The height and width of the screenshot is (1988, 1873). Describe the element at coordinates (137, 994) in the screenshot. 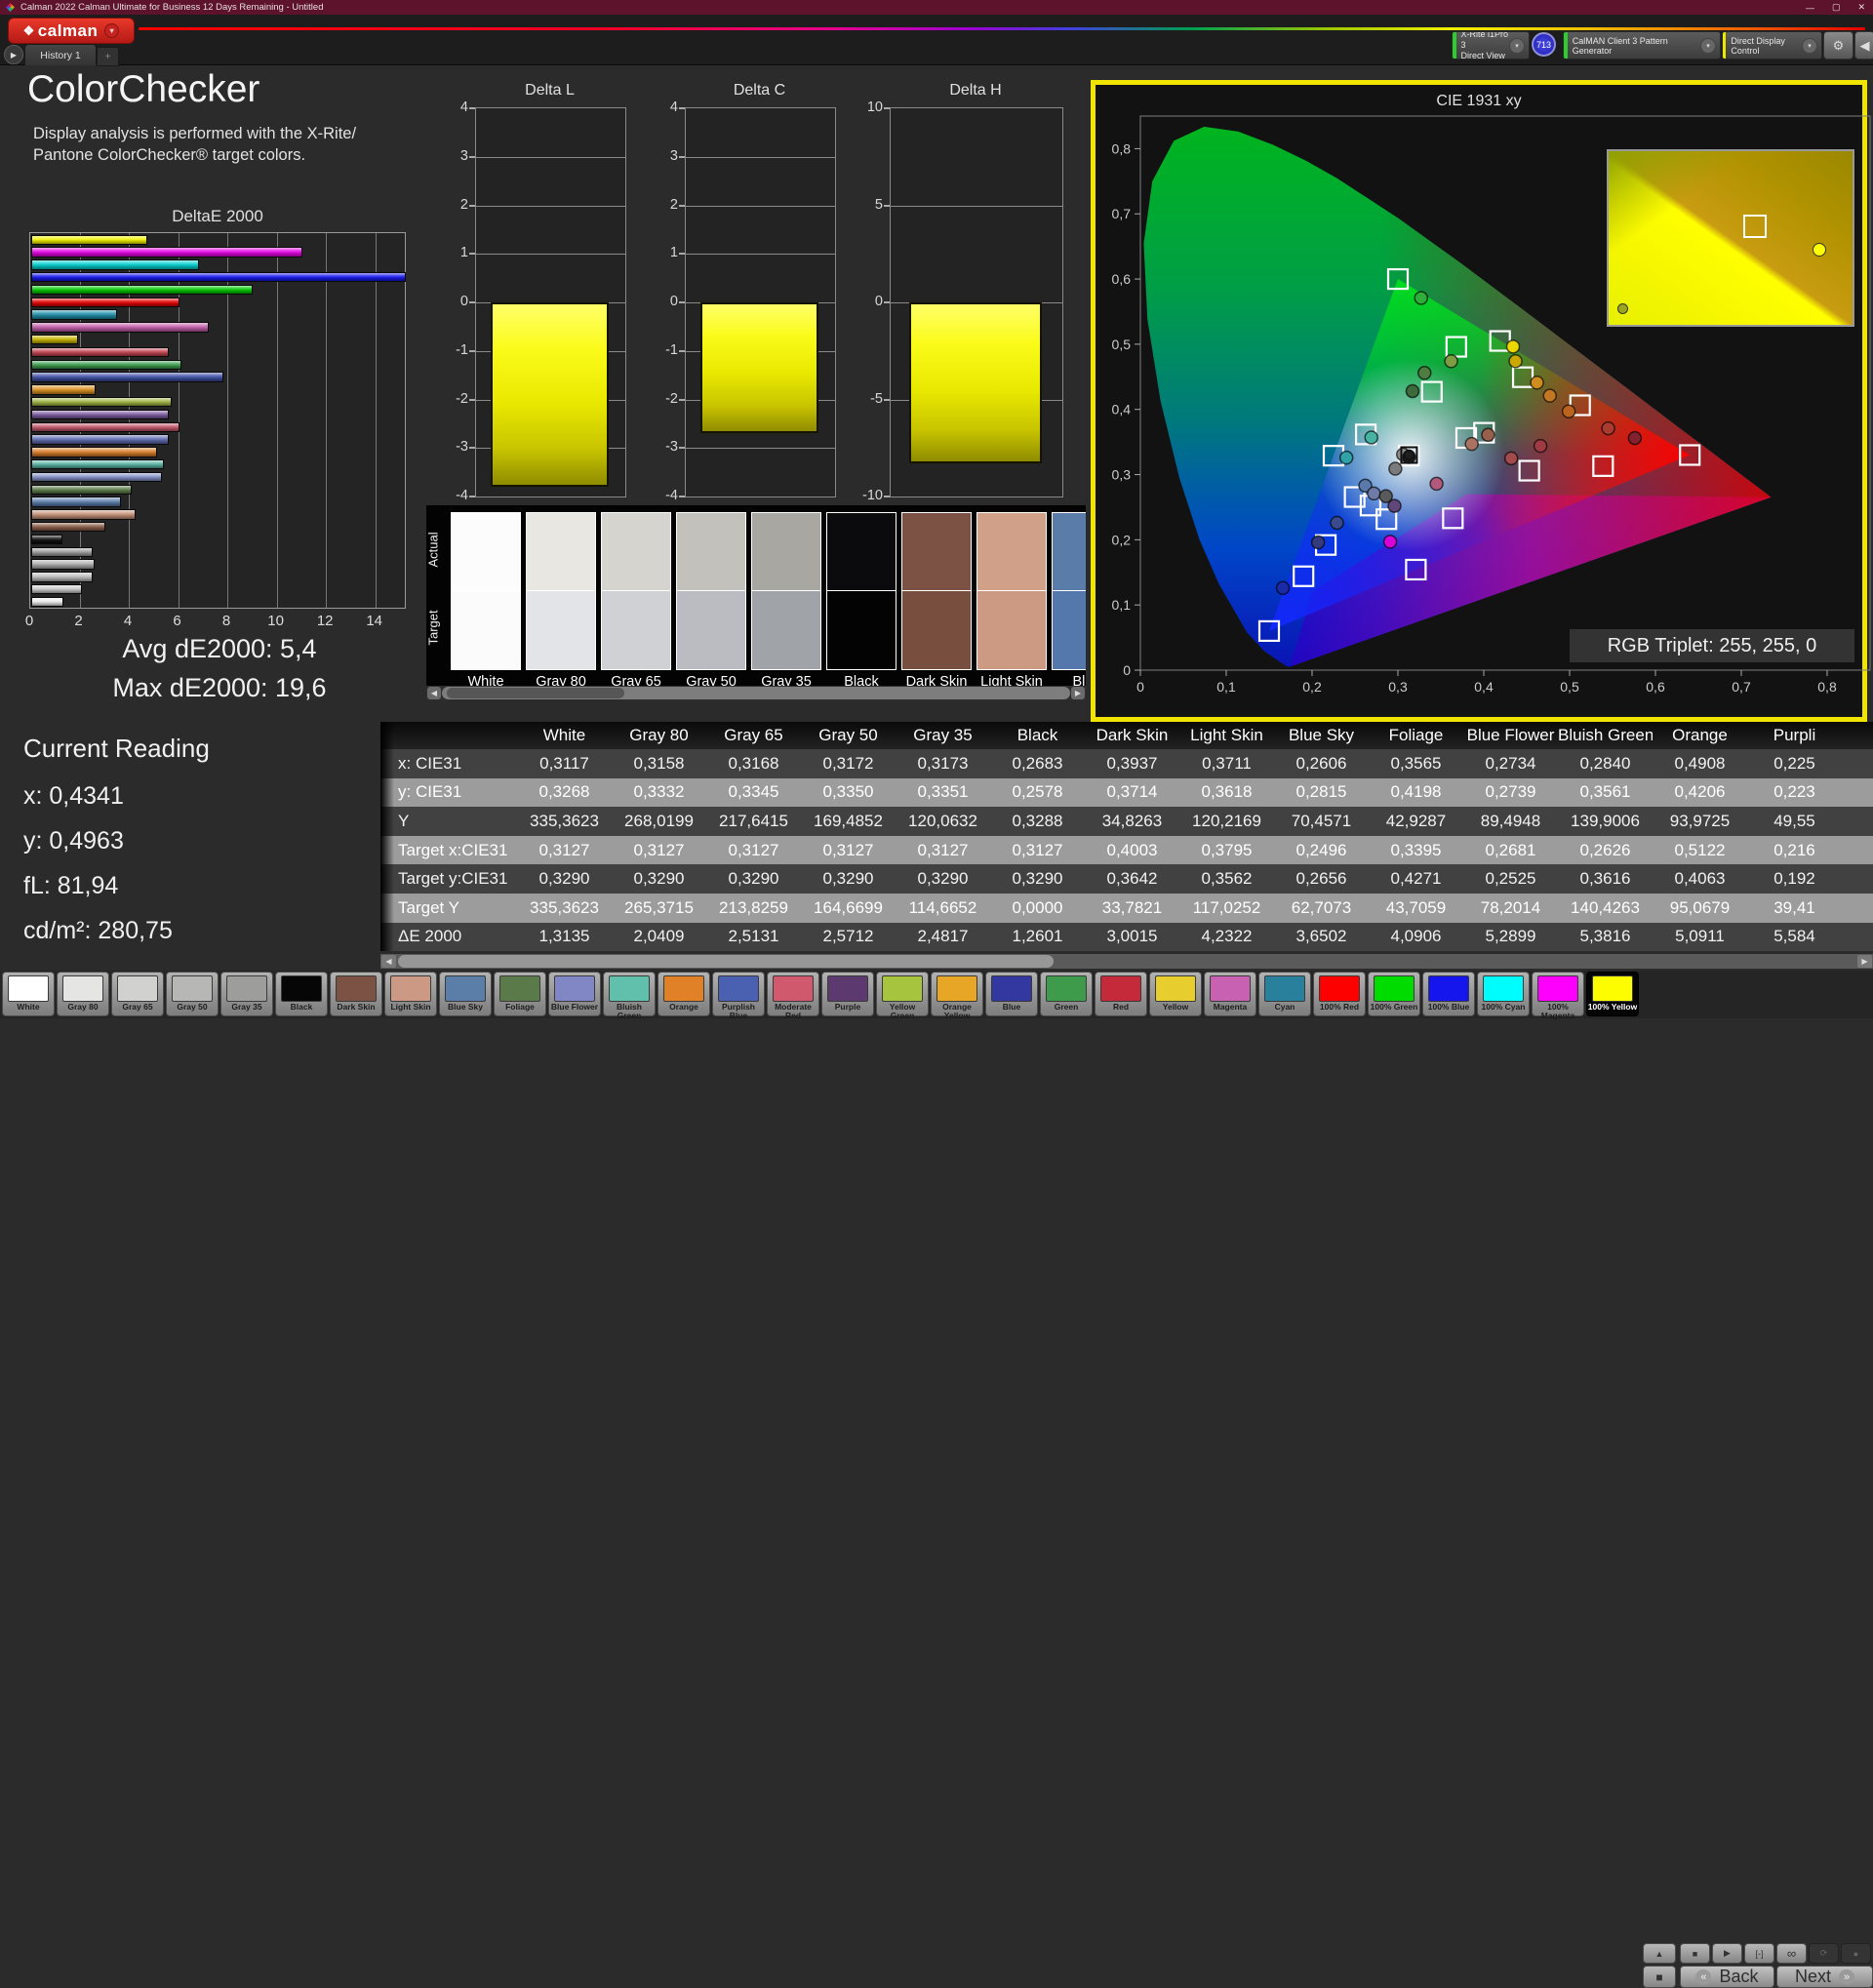

I see `pattern-swatch-gray-65: Gray 65` at that location.